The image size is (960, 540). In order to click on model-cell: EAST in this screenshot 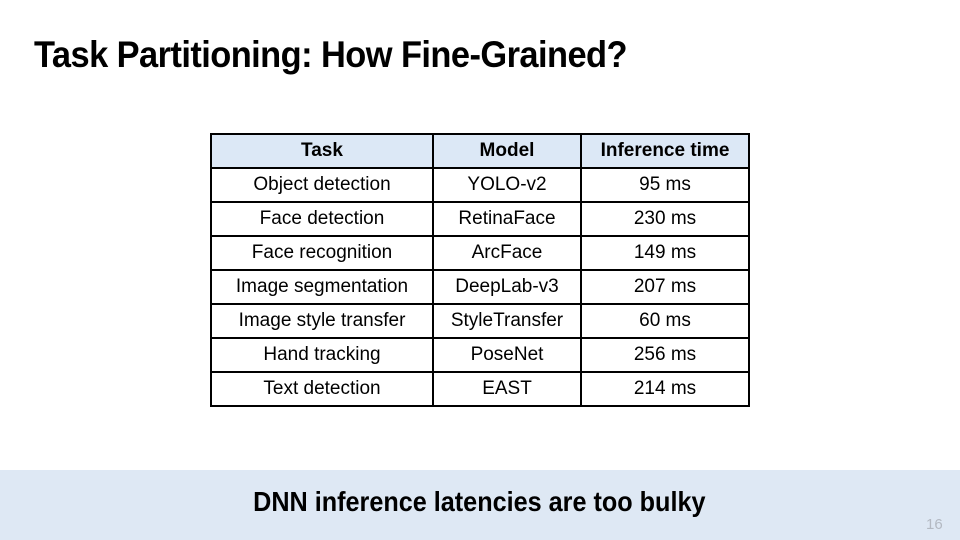, I will do `click(507, 389)`.